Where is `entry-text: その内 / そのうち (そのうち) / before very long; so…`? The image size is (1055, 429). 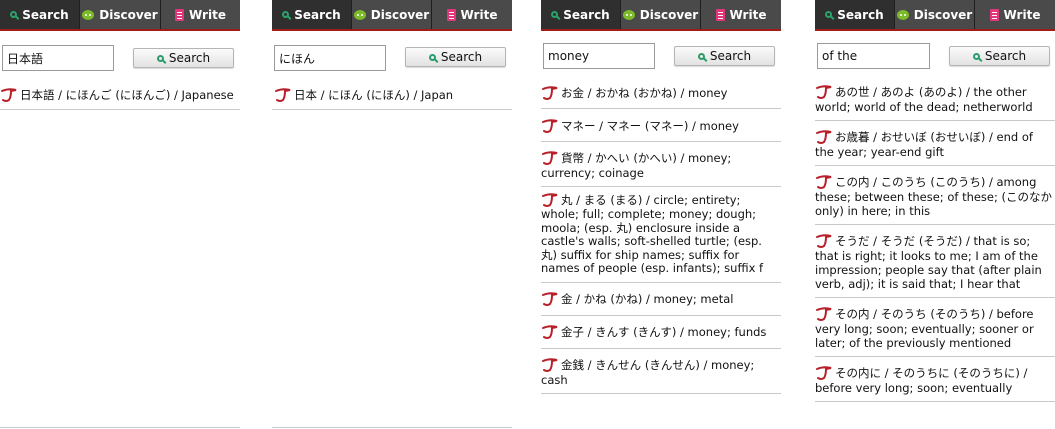
entry-text: その内 / そのうち (そのうち) / before very long; so… is located at coordinates (924, 328).